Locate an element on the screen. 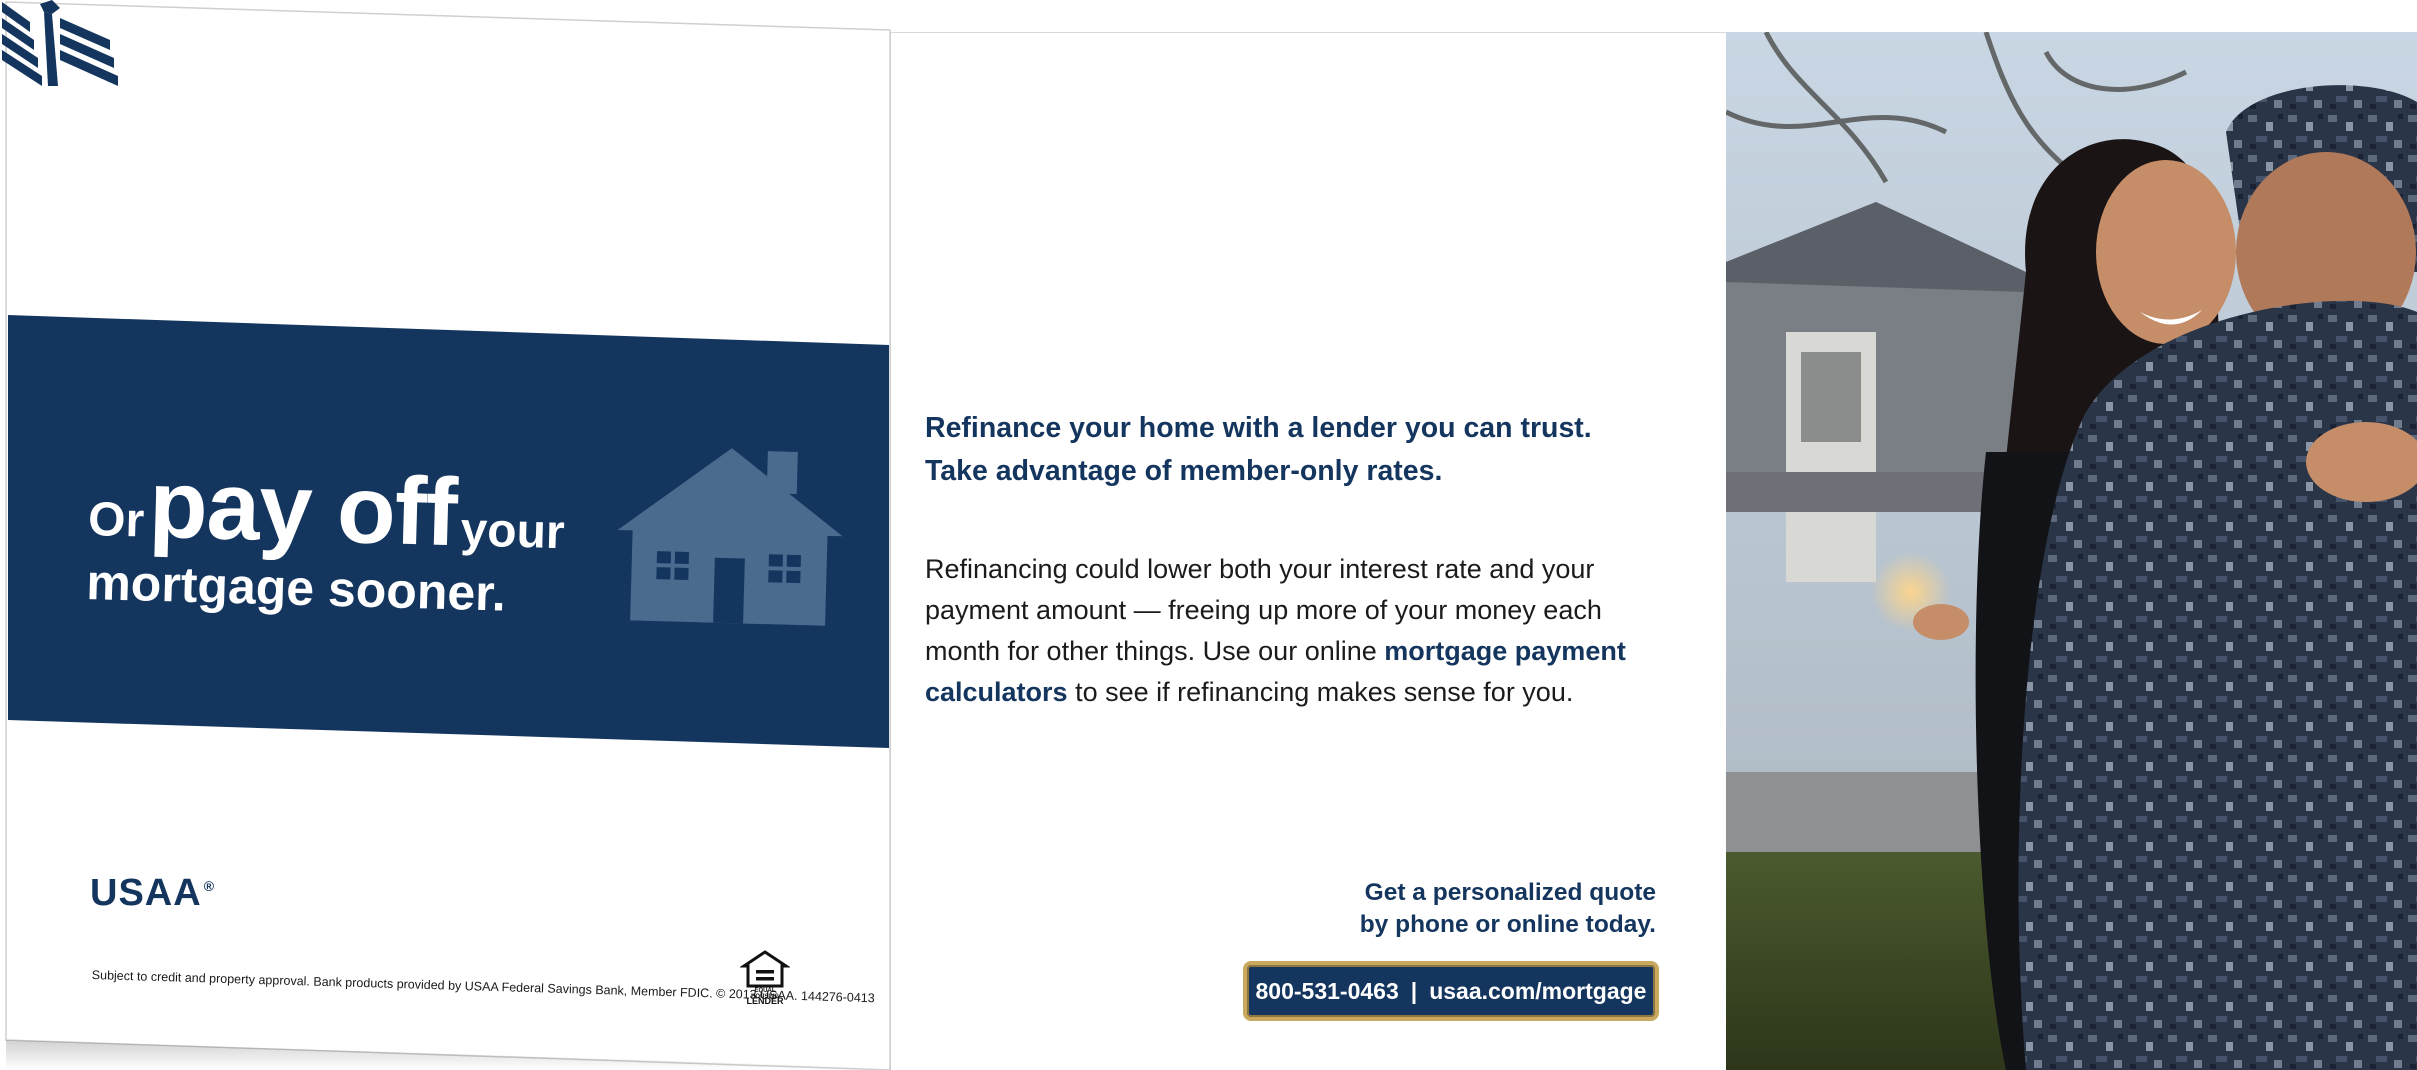  headline-pay-off: pay off is located at coordinates (303, 508).